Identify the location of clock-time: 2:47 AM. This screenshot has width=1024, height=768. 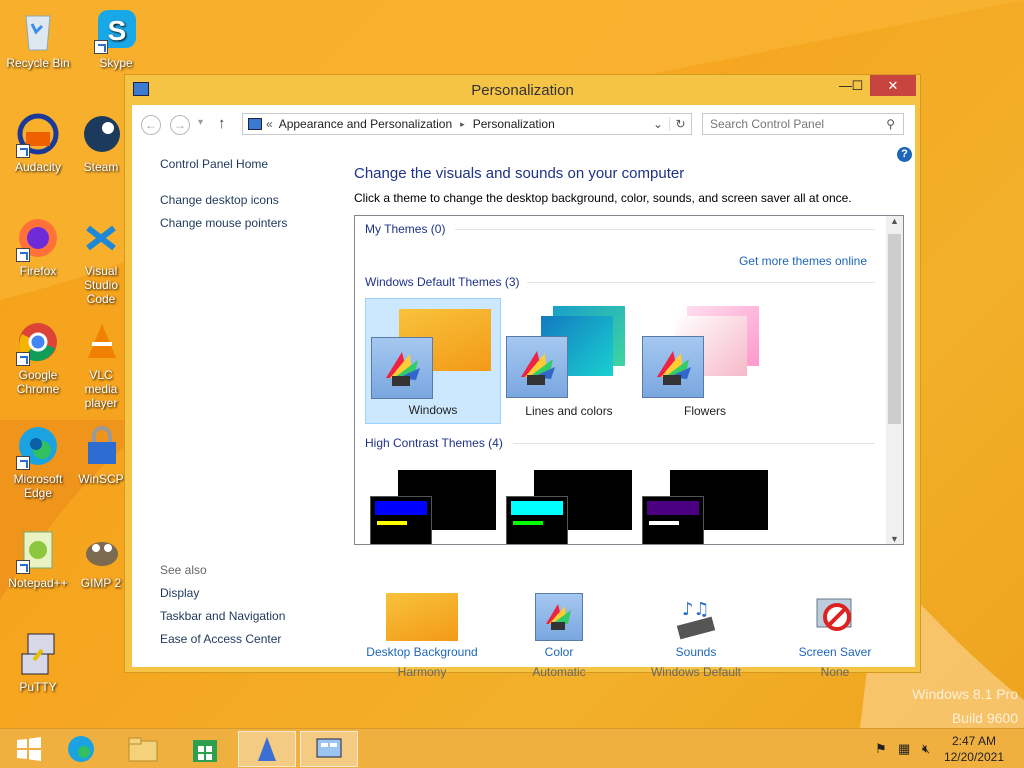
(973, 741).